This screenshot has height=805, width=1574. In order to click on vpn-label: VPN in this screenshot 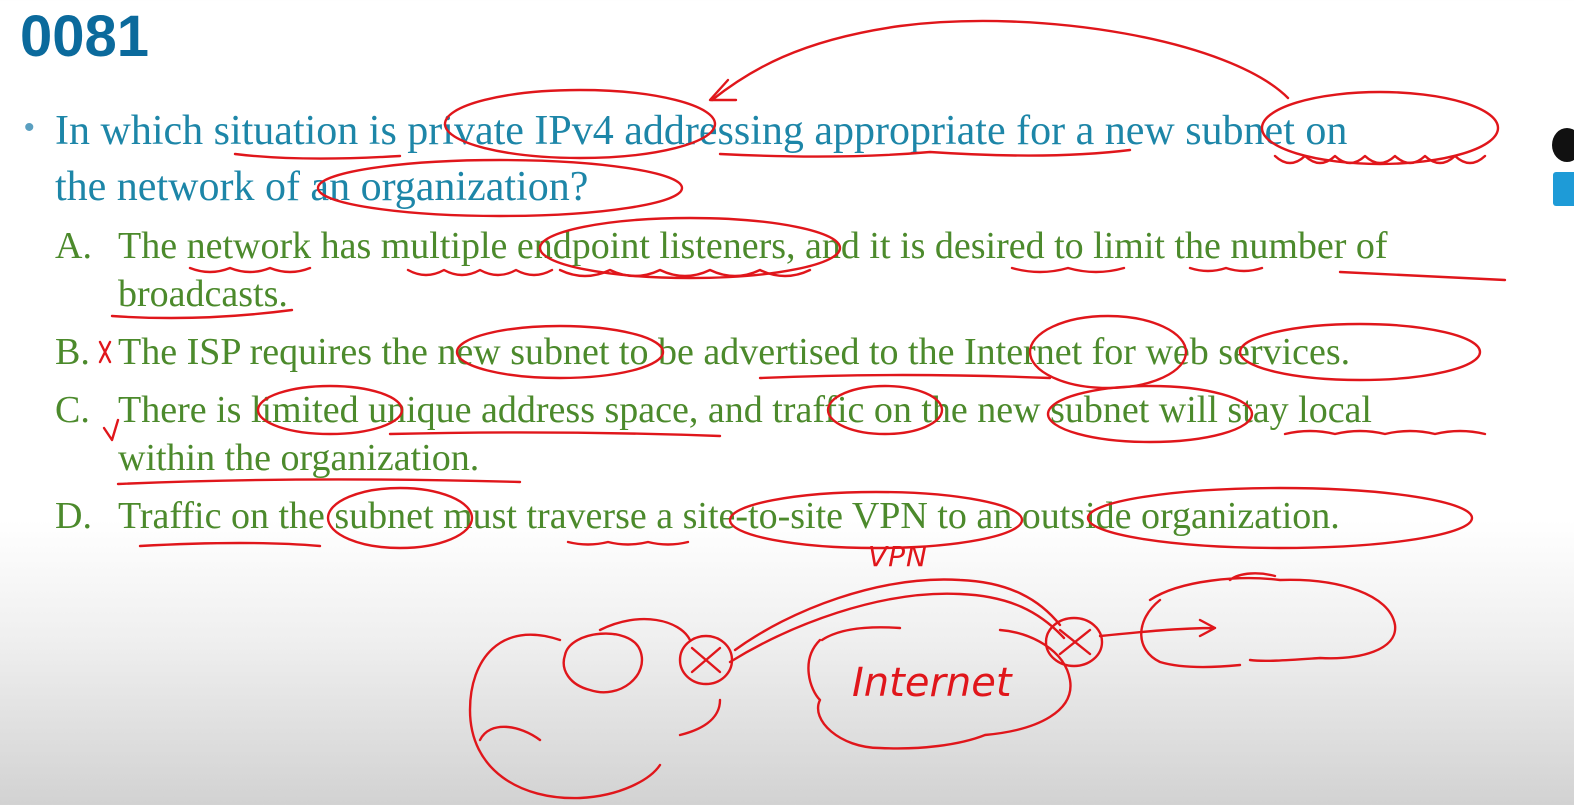, I will do `click(898, 556)`.